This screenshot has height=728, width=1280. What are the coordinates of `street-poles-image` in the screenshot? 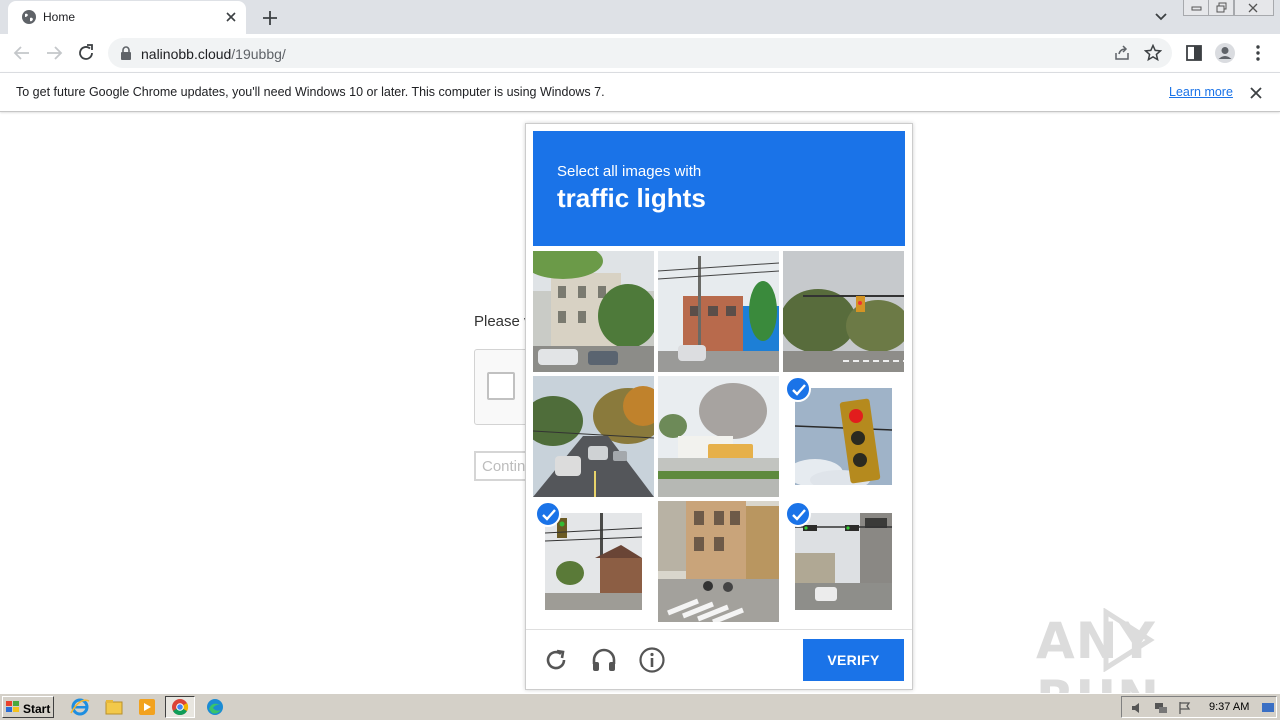 It's located at (718, 311).